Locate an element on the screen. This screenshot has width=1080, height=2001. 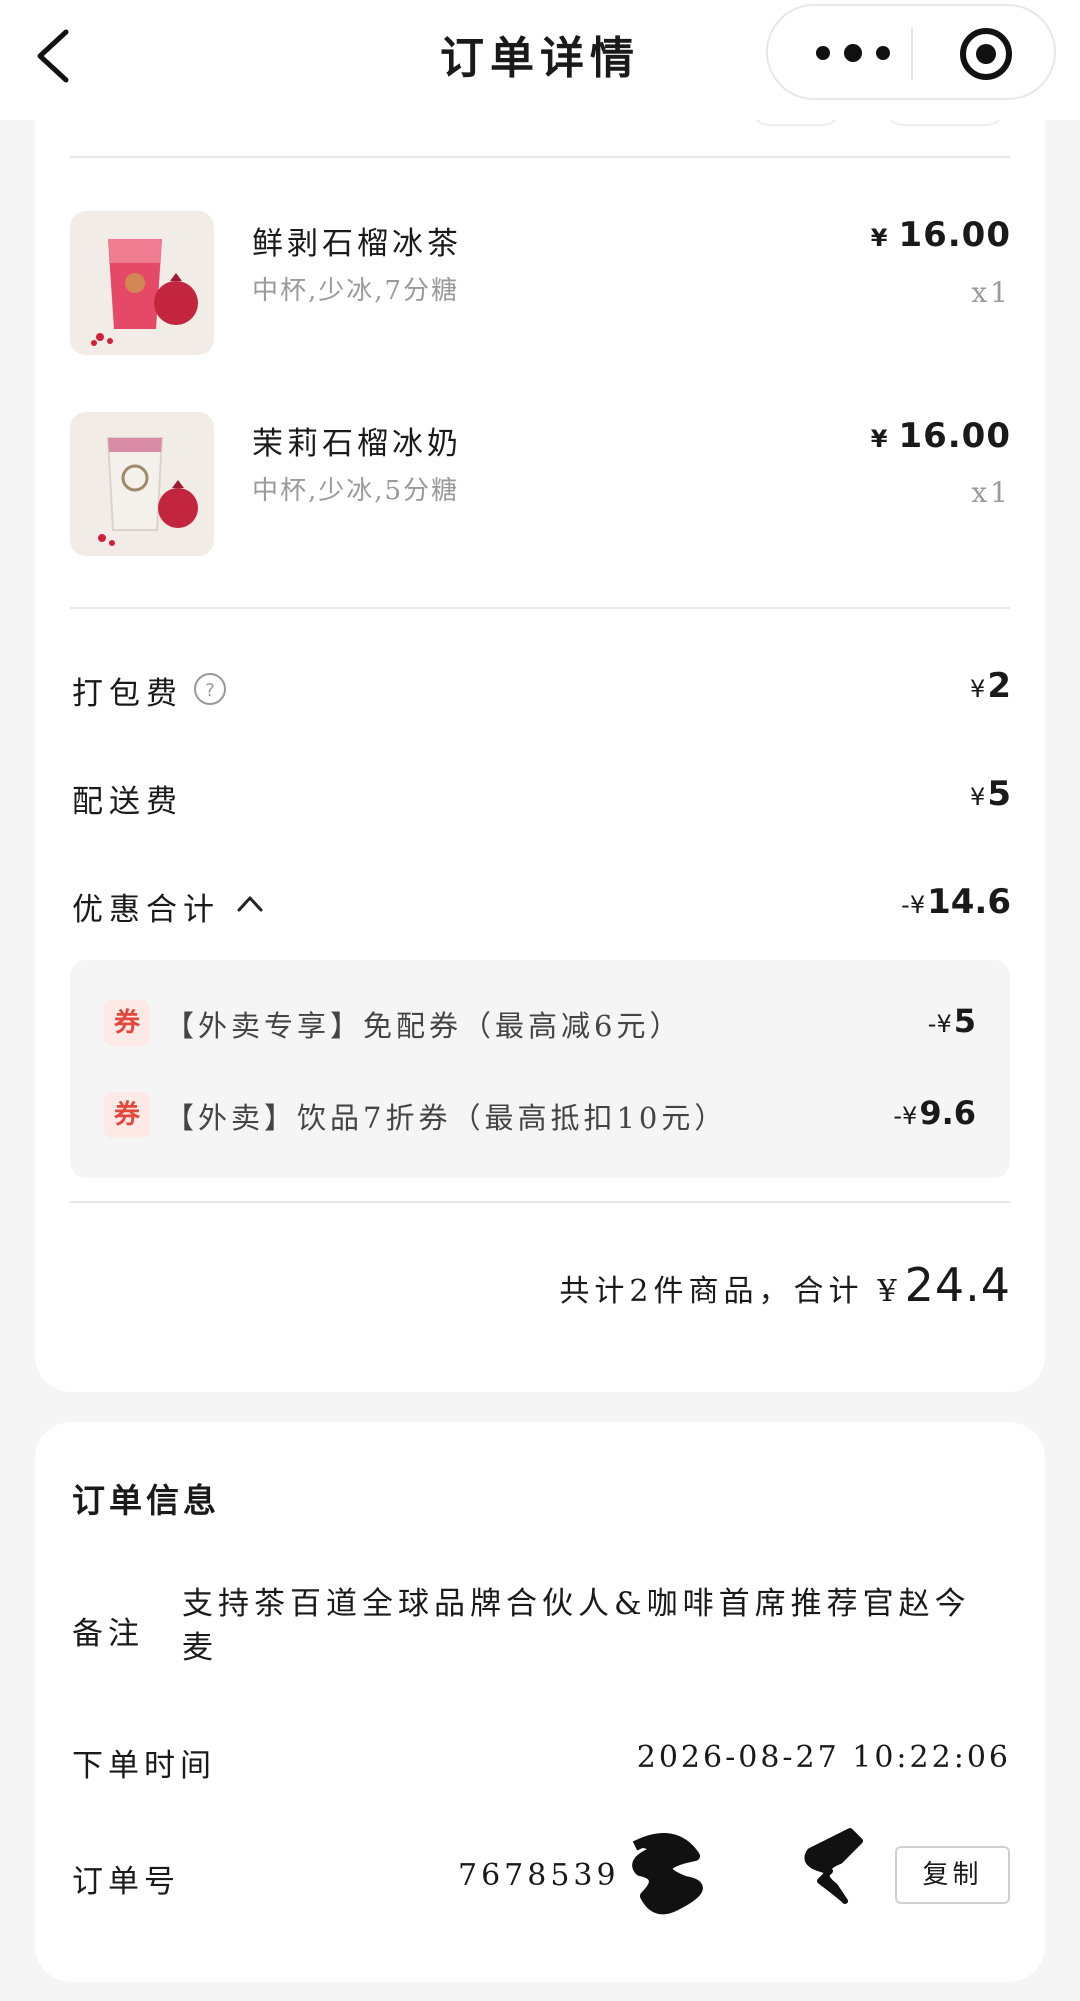
total-text: 共计2件商品，合计 is located at coordinates (711, 1291).